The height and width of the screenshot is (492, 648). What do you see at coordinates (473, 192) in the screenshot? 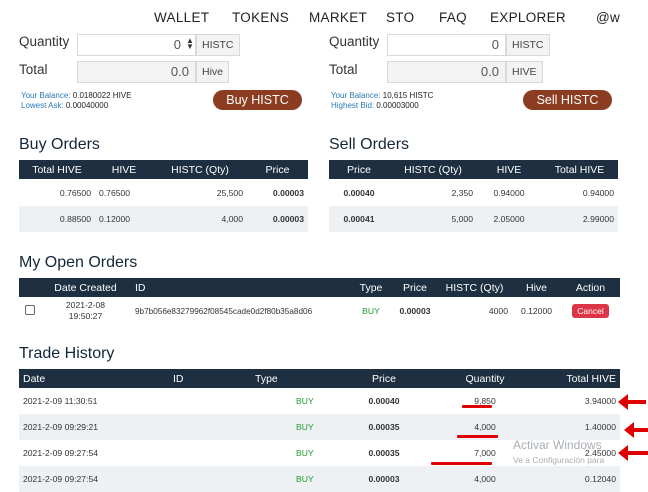
I see `table-row: 0.00040 2,350 0.94000 0.94000` at bounding box center [473, 192].